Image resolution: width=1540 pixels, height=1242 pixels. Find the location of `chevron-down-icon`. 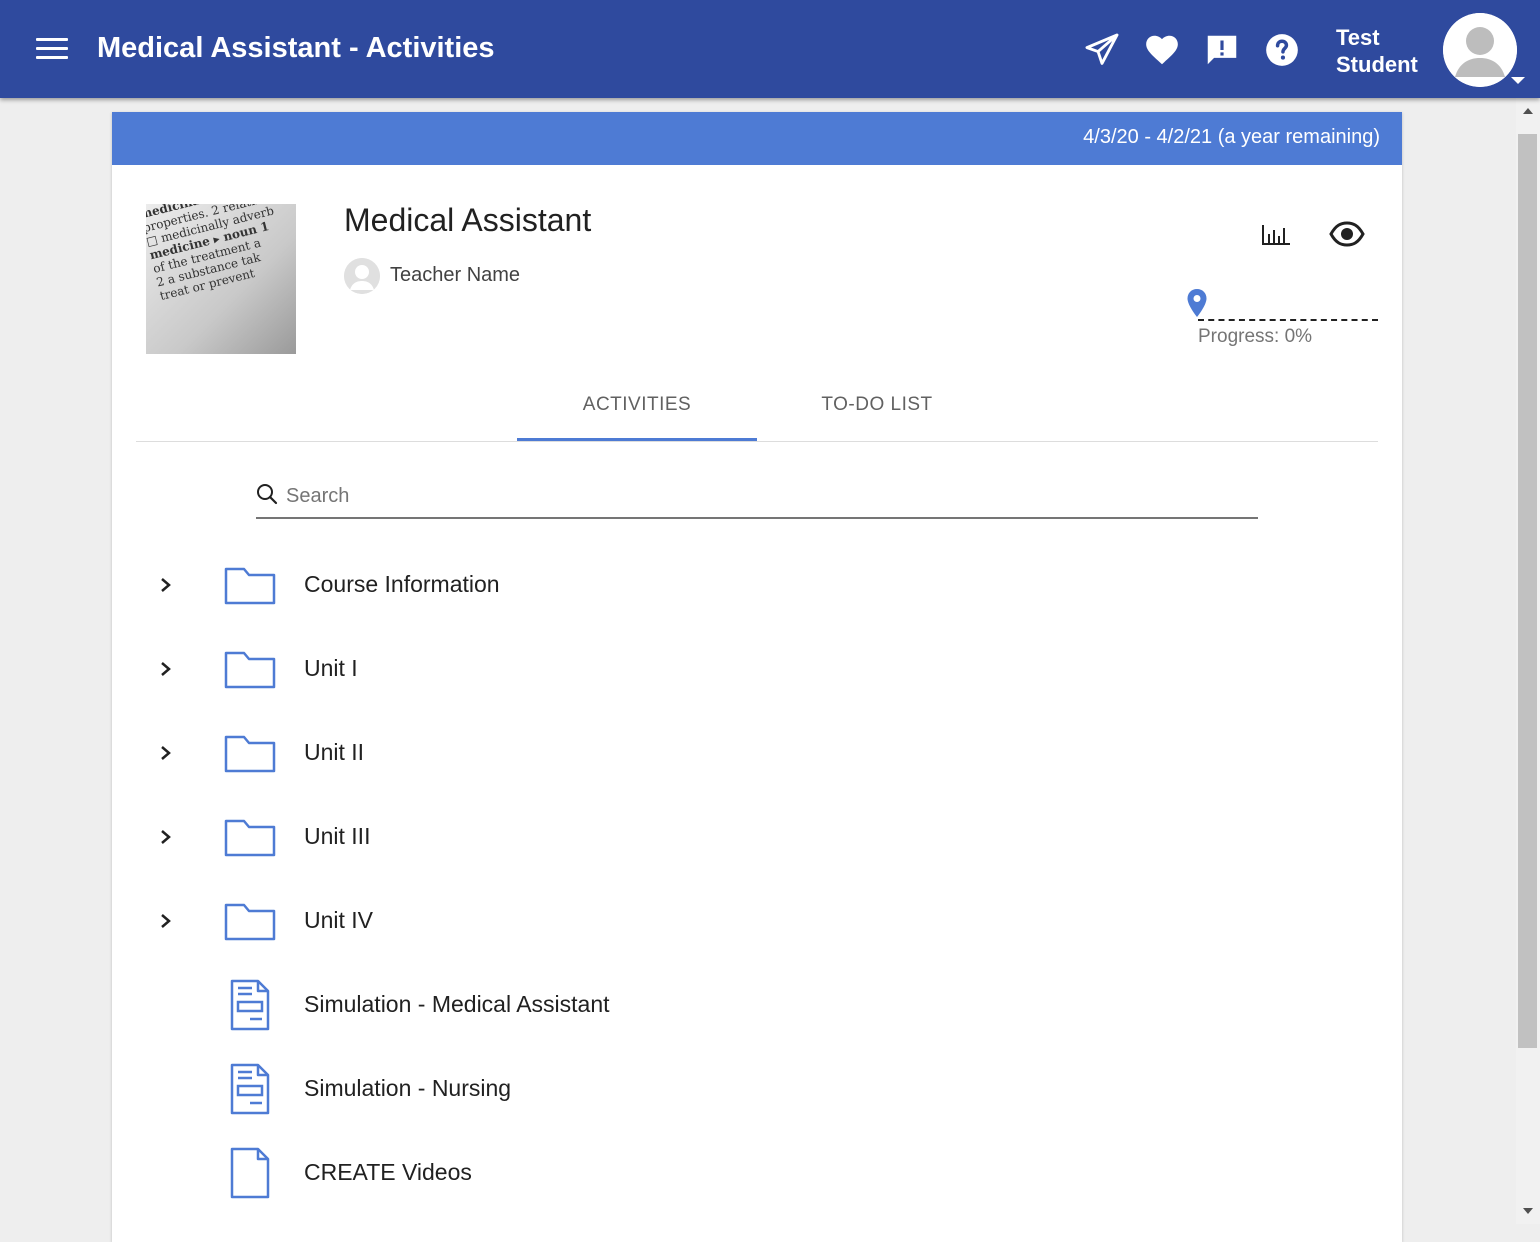

chevron-down-icon is located at coordinates (1518, 80).